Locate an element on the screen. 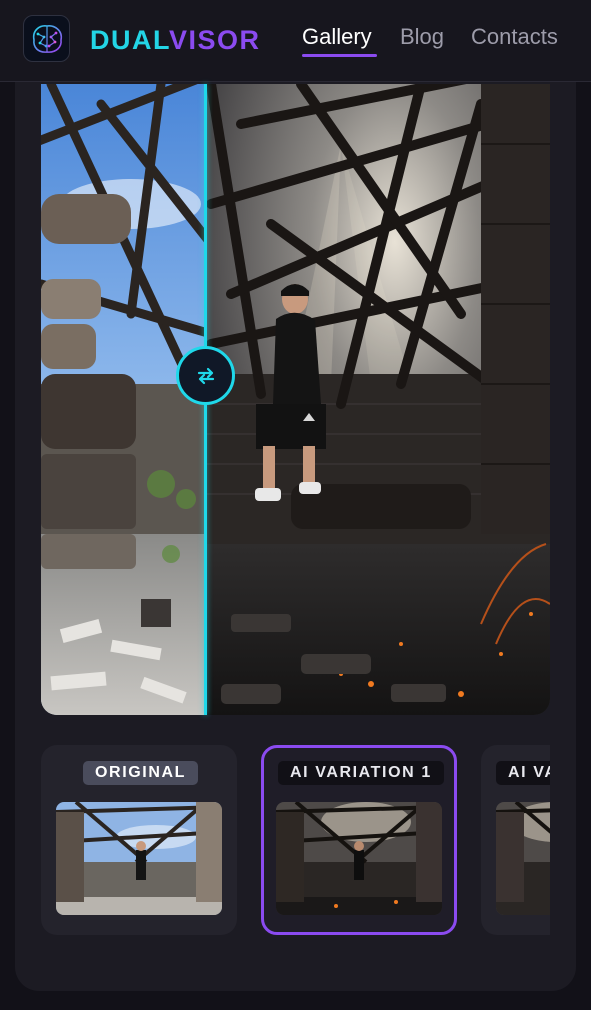 The height and width of the screenshot is (1010, 591). thumbnail-ai-variation-1: AI VARIATION 1 is located at coordinates (359, 840).